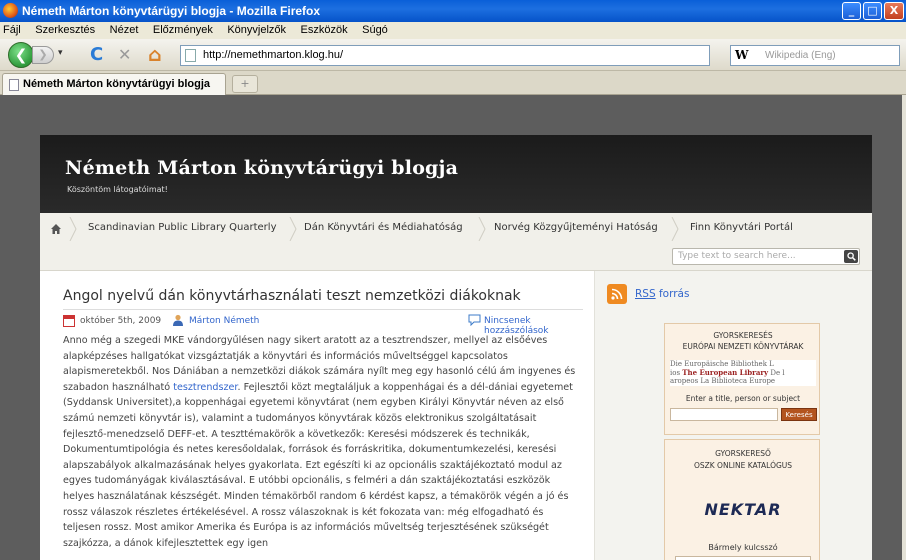 This screenshot has height=560, width=906. I want to click on tab-page-icon, so click(14, 85).